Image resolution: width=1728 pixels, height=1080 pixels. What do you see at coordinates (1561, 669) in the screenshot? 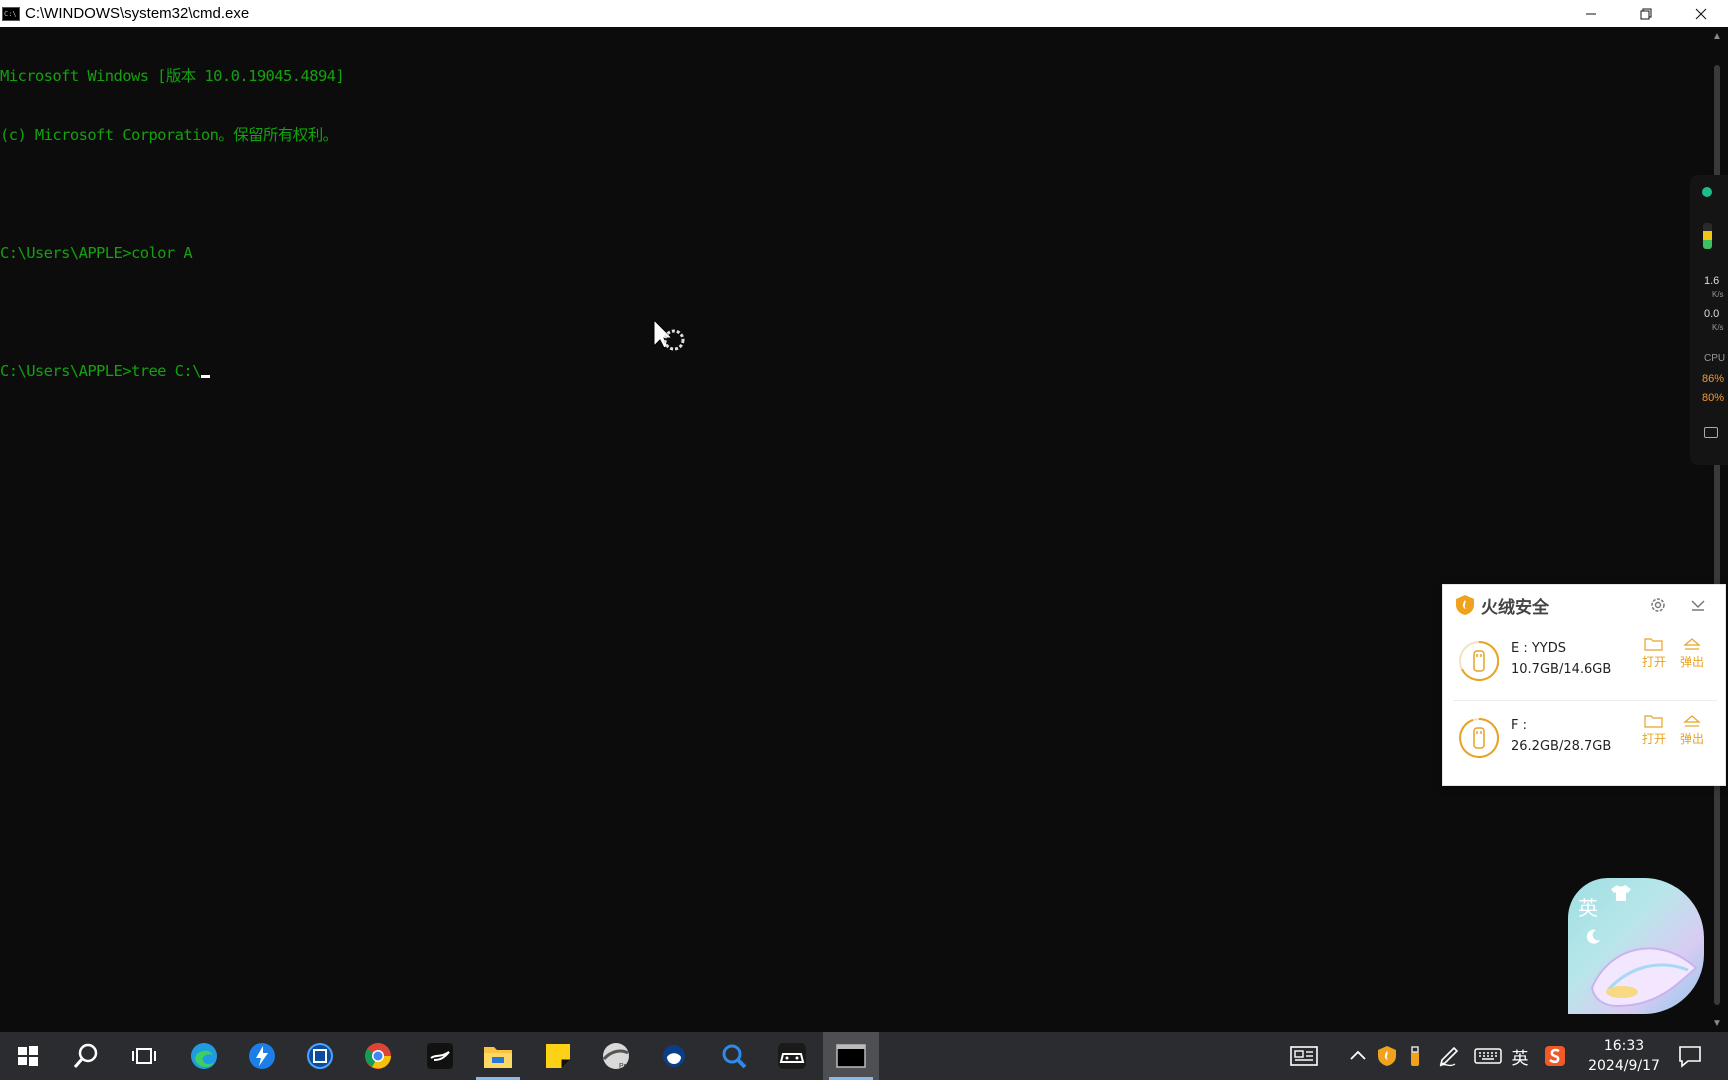
I see `drive-size: 10.7GB/14.6GB` at bounding box center [1561, 669].